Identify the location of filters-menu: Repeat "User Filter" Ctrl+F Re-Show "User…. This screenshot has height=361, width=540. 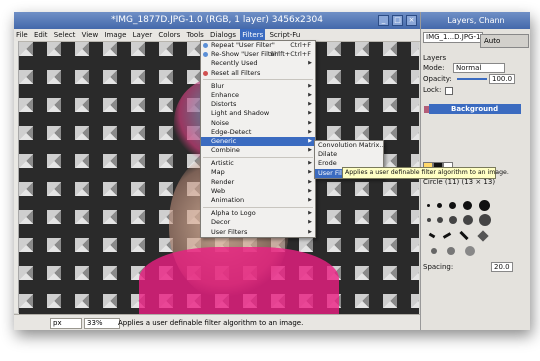
(258, 139).